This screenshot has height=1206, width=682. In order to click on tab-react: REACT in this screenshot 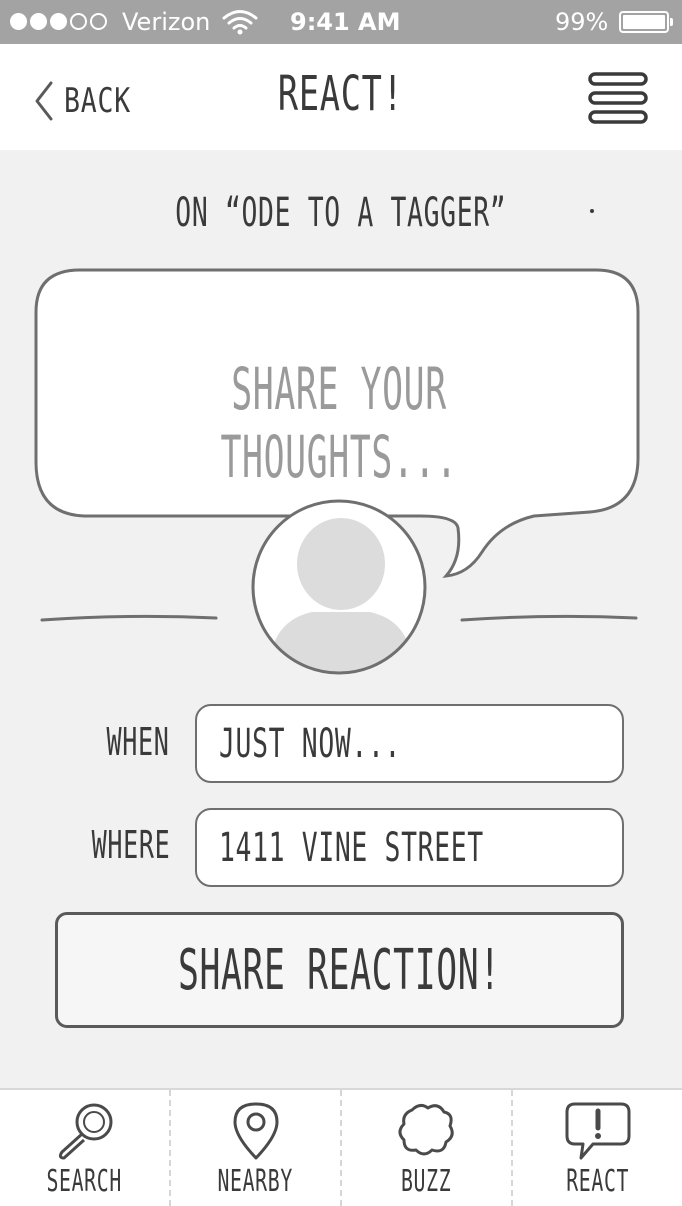, I will do `click(597, 1148)`.